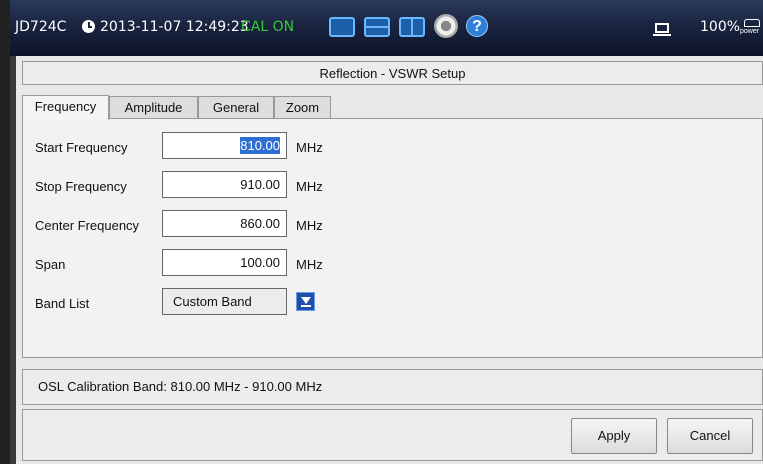 The width and height of the screenshot is (763, 464). What do you see at coordinates (87, 225) in the screenshot?
I see `center-frequency-label: Center Frequency` at bounding box center [87, 225].